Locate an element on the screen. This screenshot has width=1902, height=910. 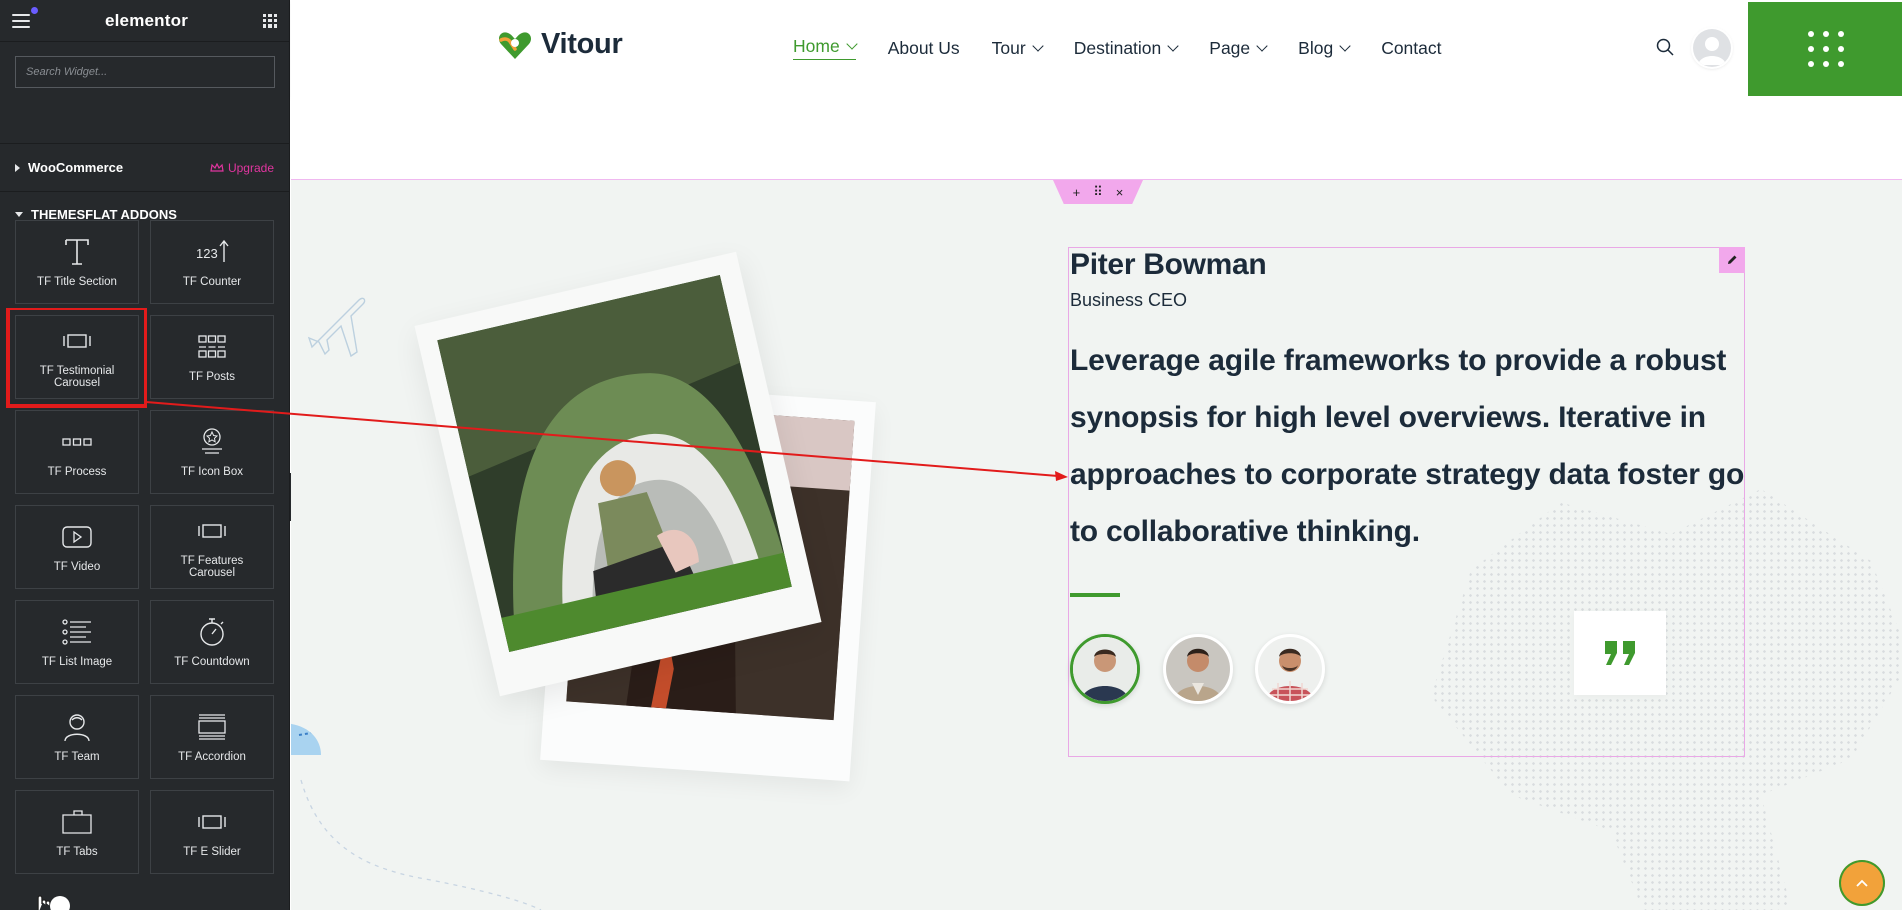
nav-item-blog: Blog is located at coordinates (1324, 48).